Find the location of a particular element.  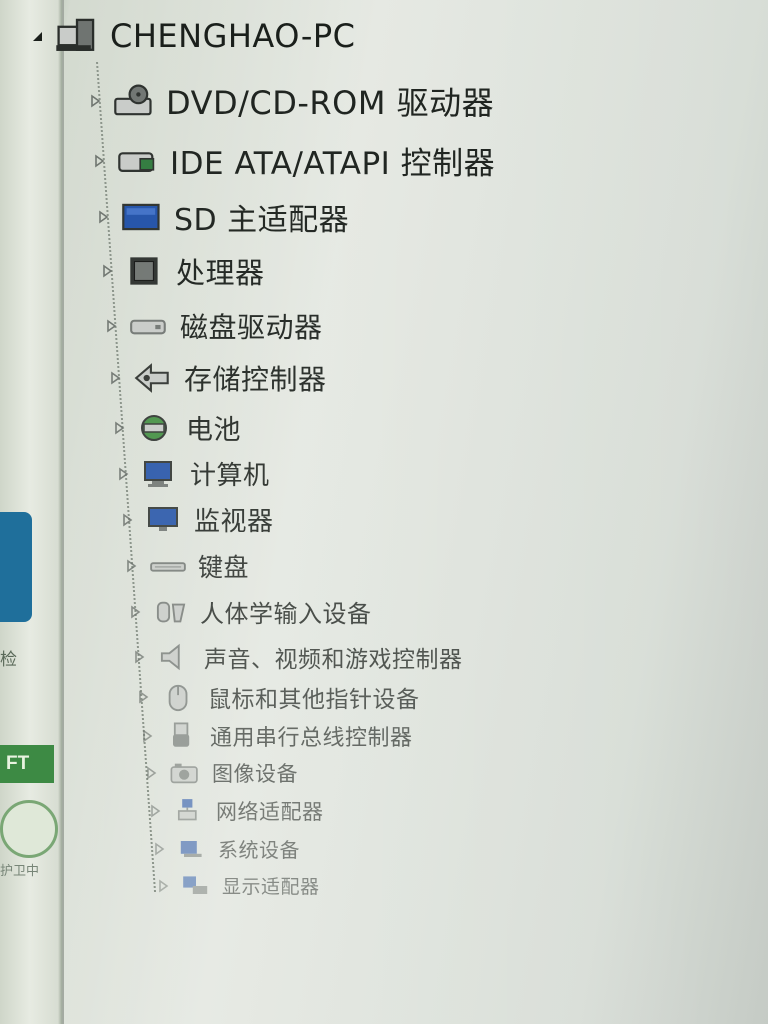

tree-node: IDE ATA/ATAPI 控制器 is located at coordinates (293, 160).